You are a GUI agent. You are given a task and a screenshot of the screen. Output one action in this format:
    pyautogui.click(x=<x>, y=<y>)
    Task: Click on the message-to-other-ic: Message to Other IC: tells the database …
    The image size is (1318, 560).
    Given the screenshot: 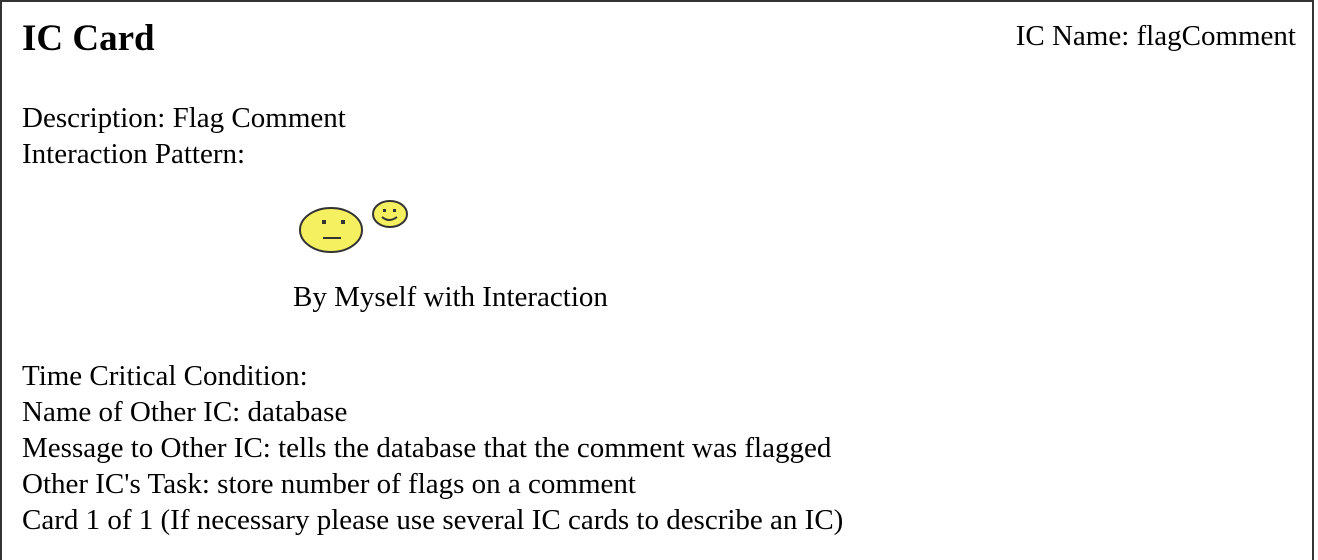 What is the action you would take?
    pyautogui.click(x=427, y=448)
    